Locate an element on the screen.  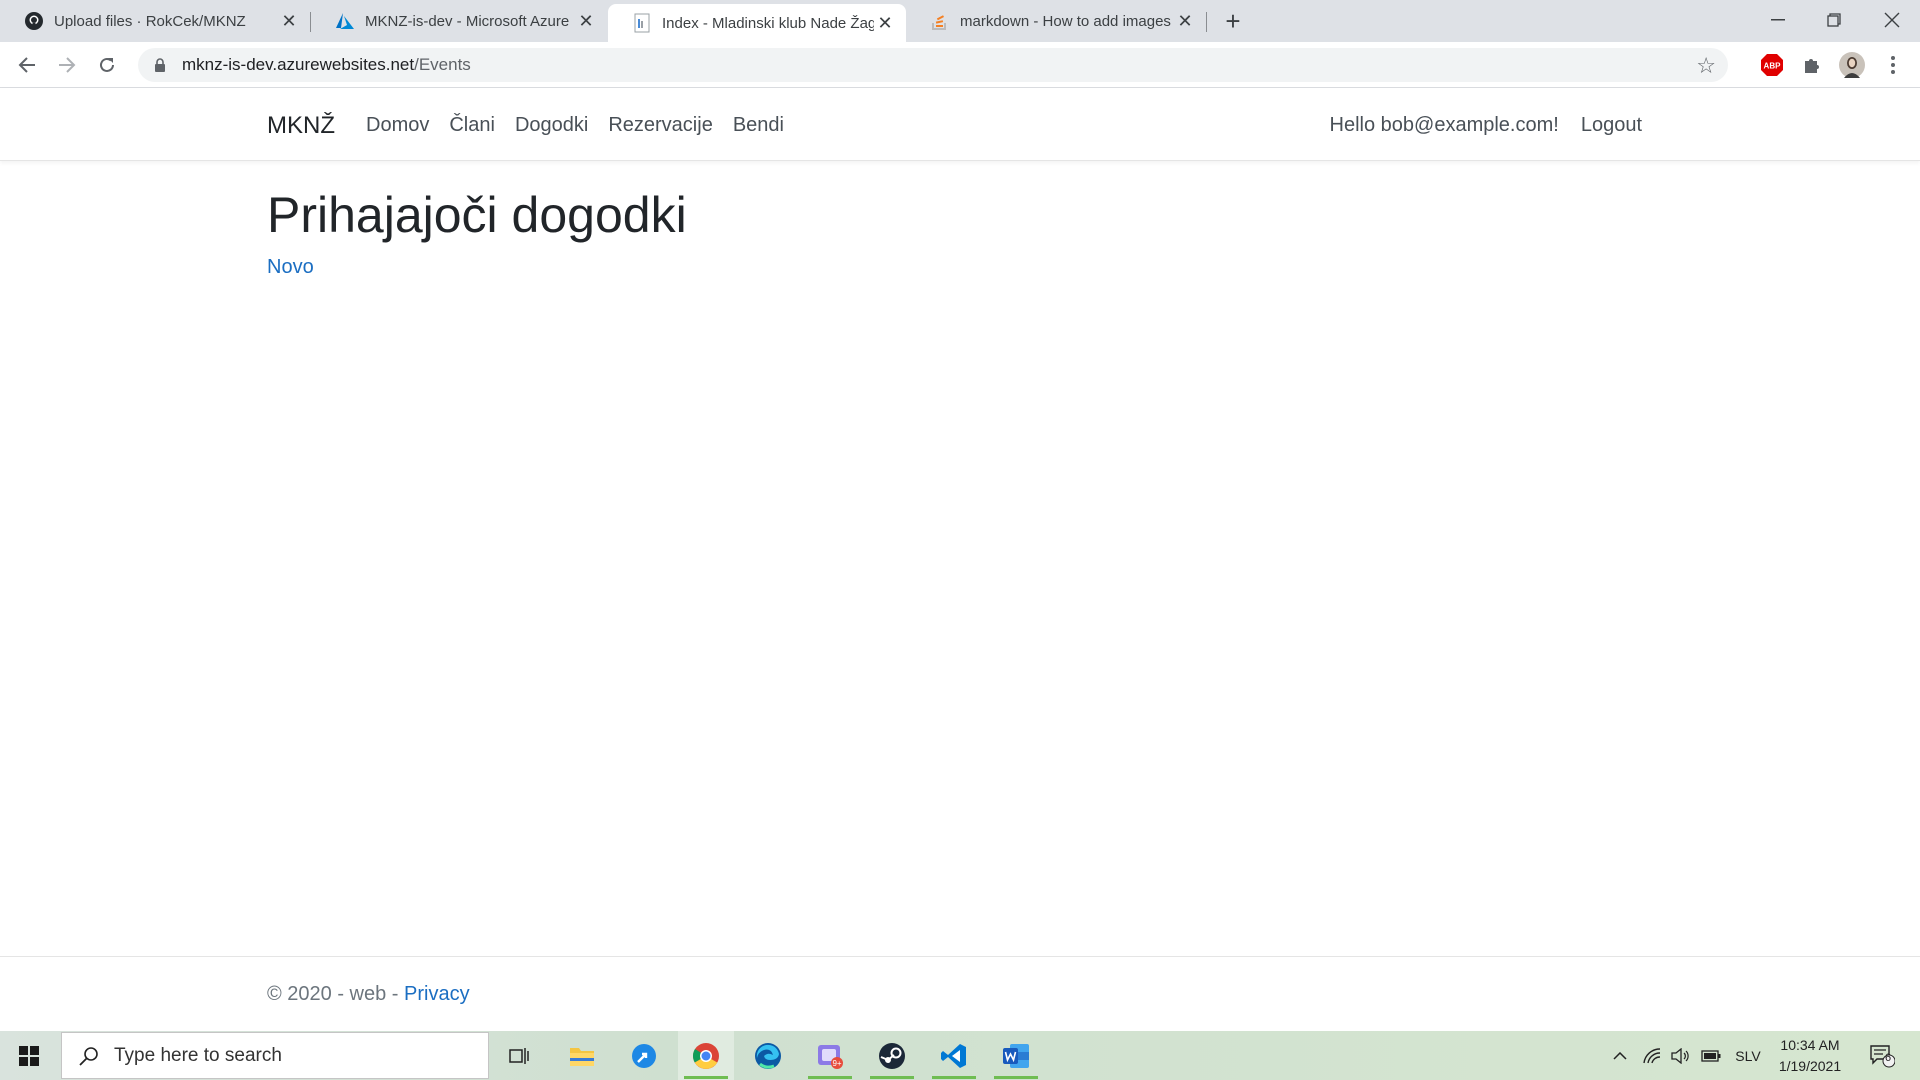
back-button is located at coordinates (27, 65).